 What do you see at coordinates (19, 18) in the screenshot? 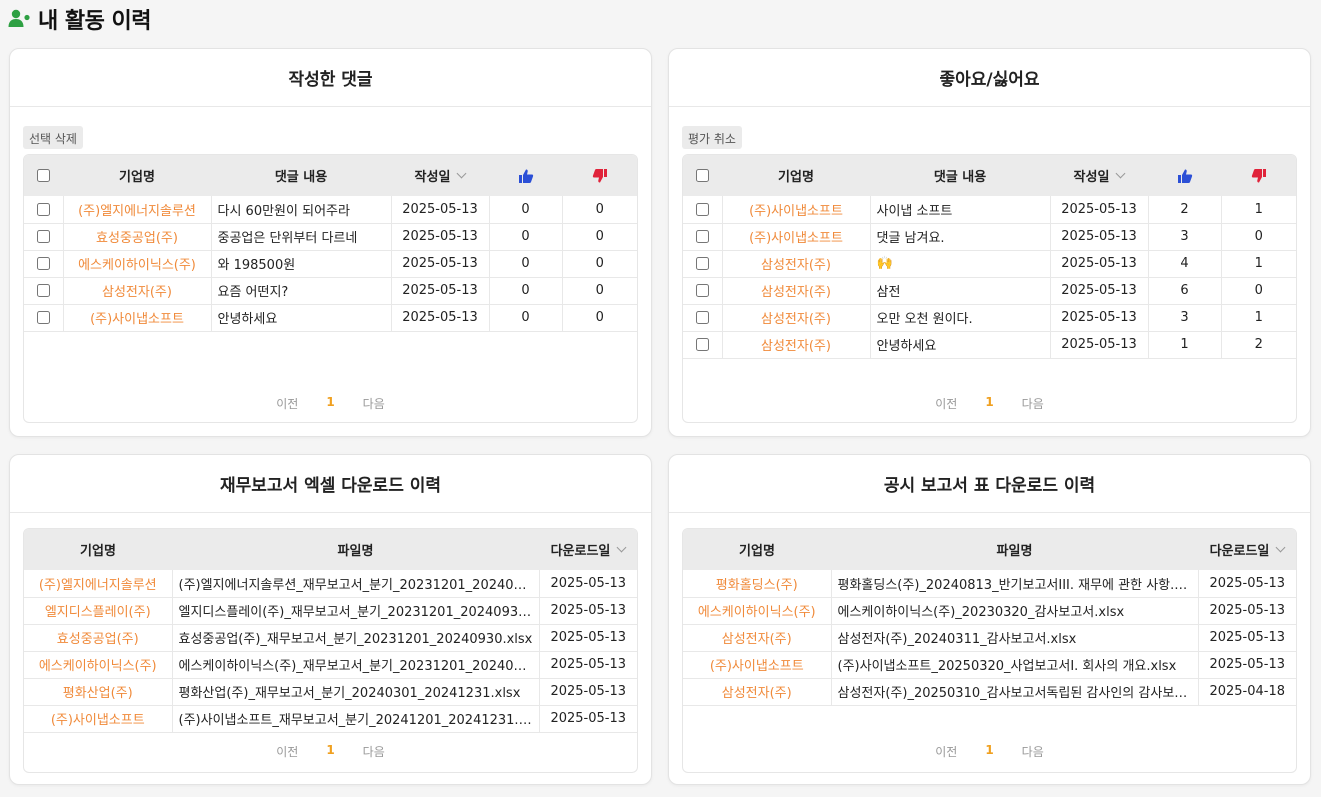
I see `user-plus-icon` at bounding box center [19, 18].